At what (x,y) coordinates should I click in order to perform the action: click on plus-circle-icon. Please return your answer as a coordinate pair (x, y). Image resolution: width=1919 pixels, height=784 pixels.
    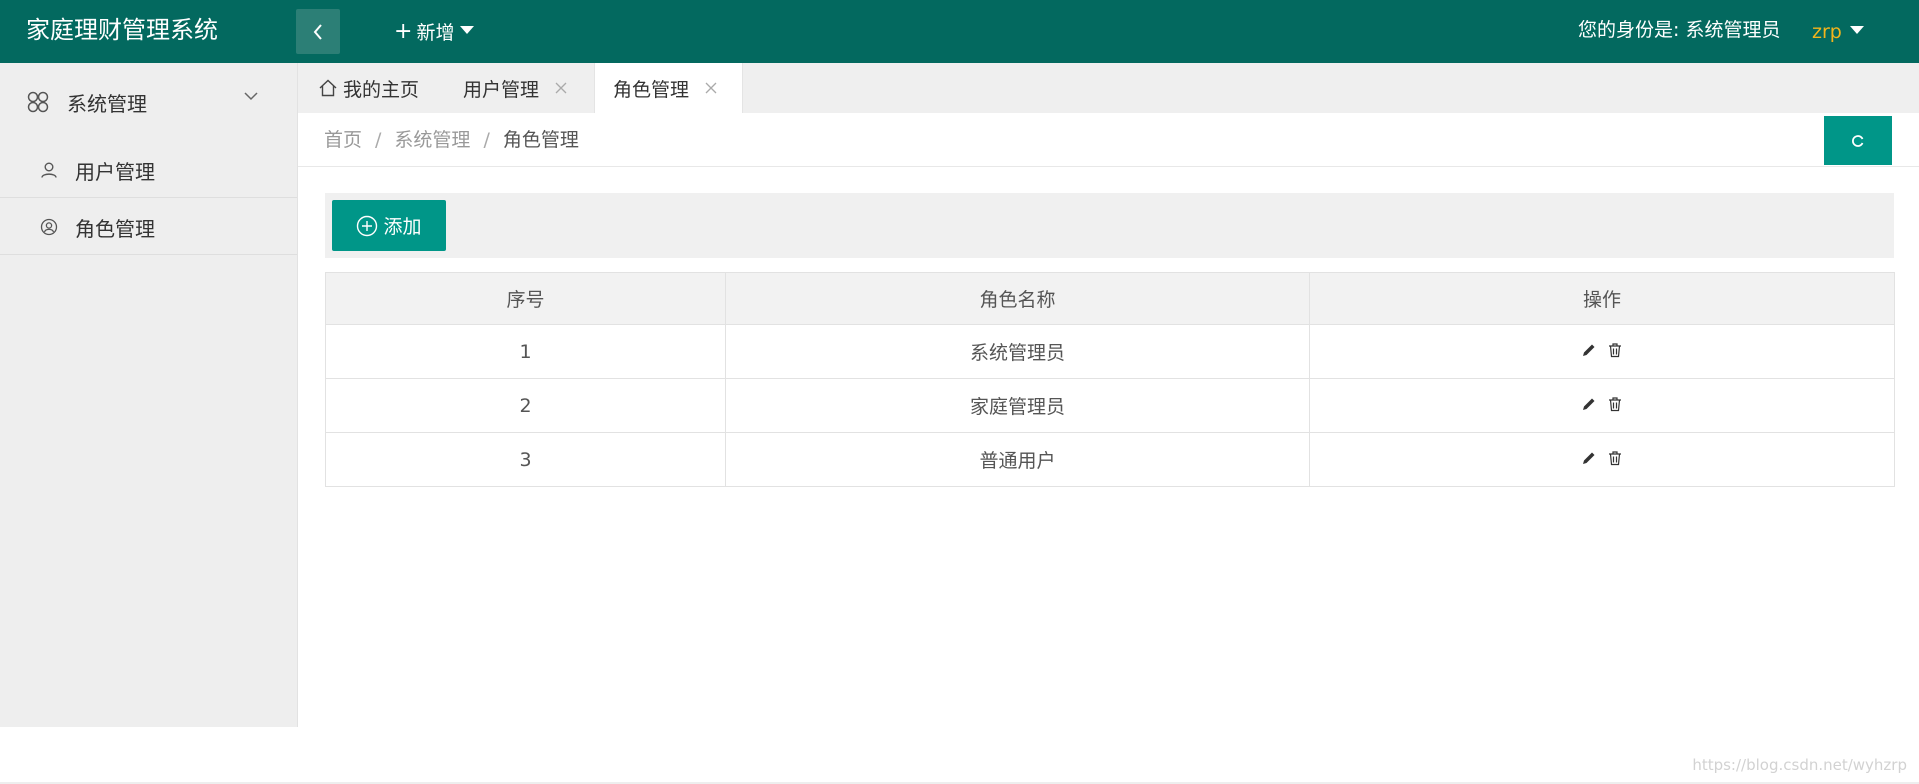
    Looking at the image, I should click on (367, 225).